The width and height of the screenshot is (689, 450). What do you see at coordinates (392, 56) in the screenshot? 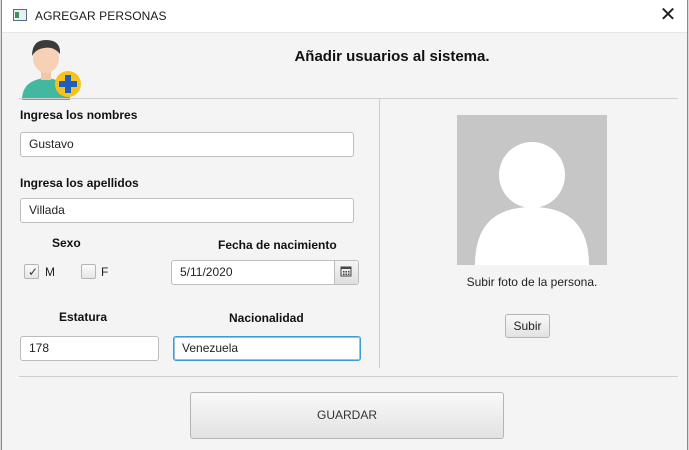
I see `page-title: Añadir usuarios al sistema.` at bounding box center [392, 56].